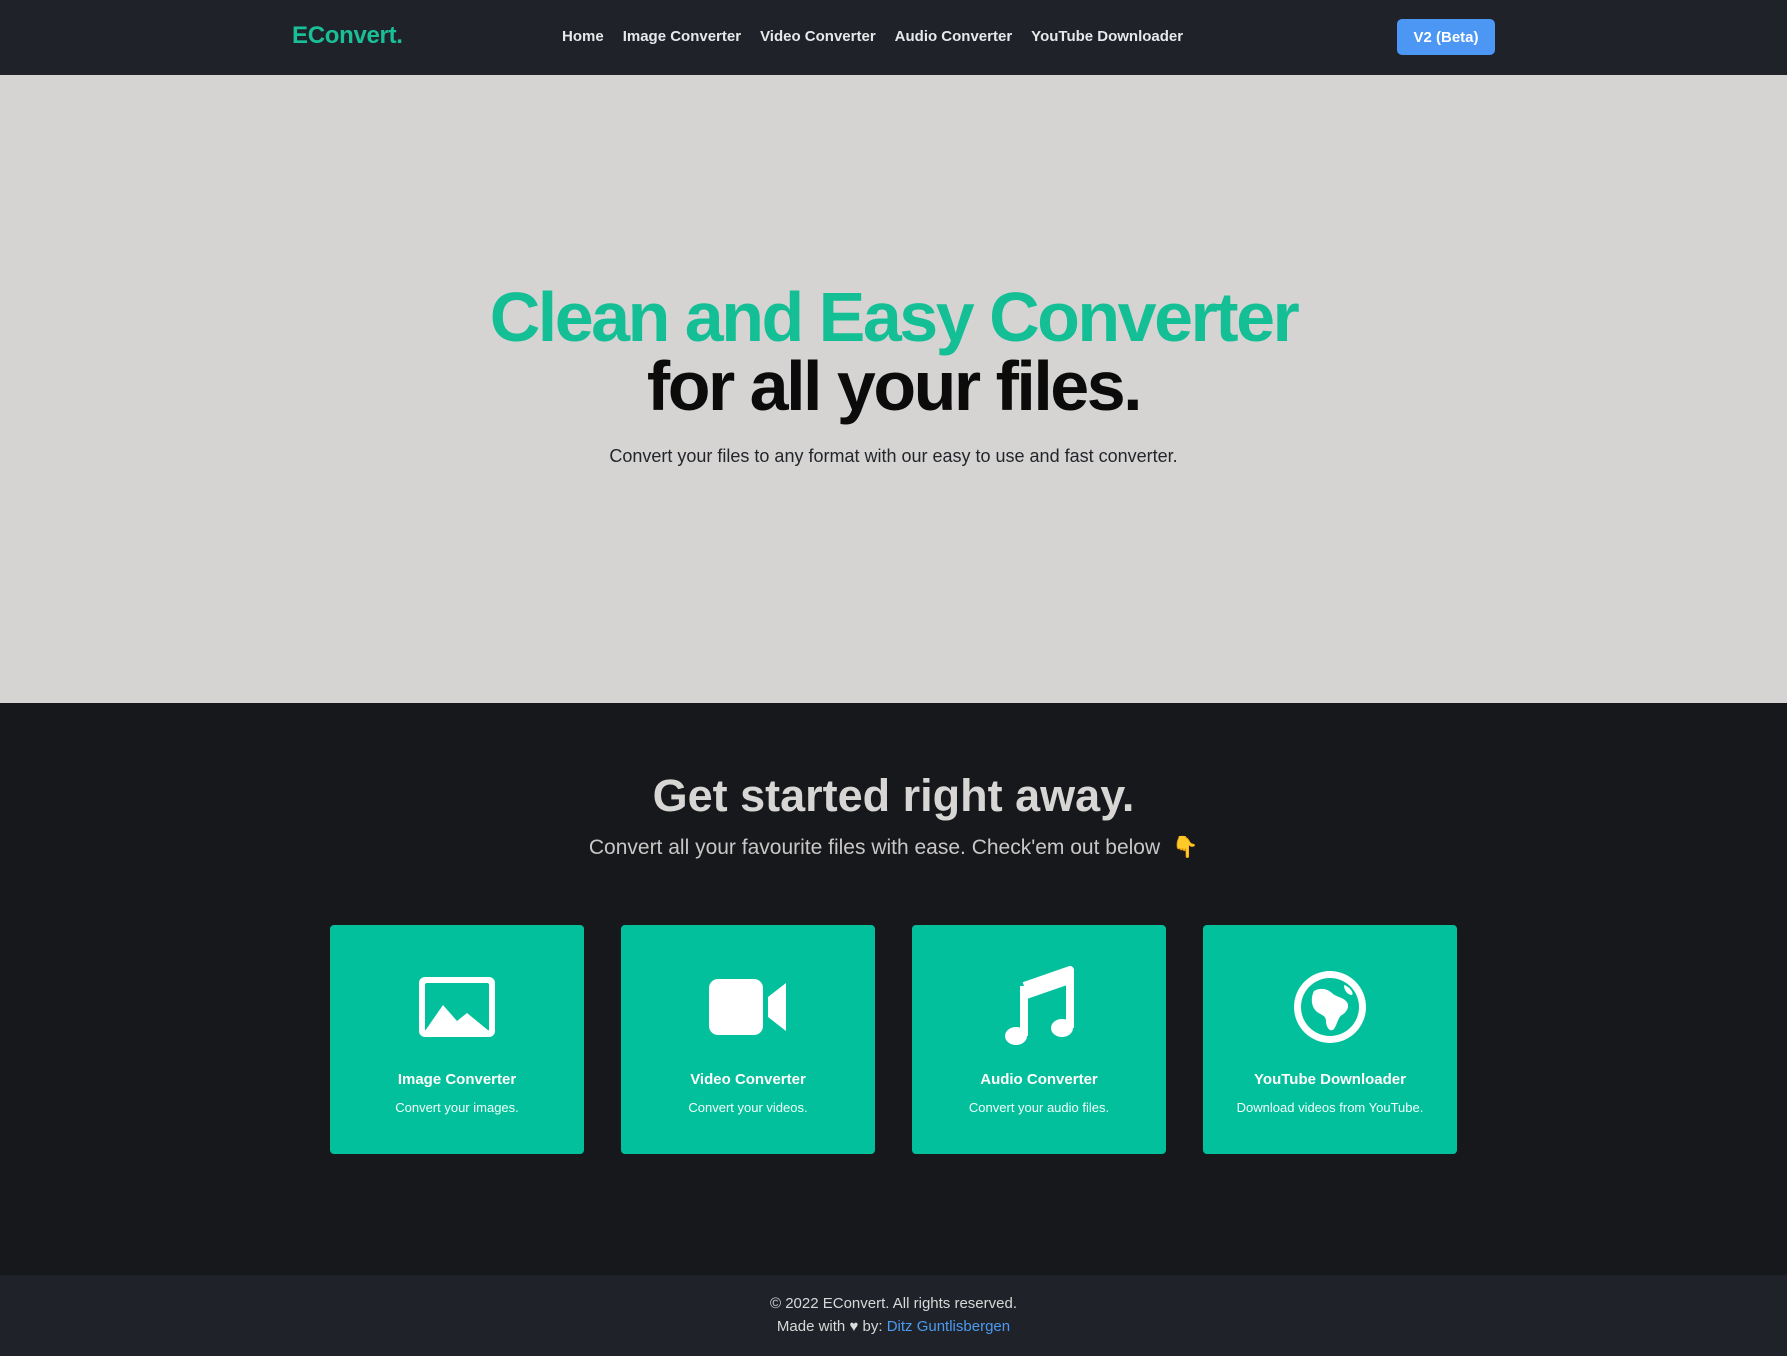  Describe the element at coordinates (748, 1107) in the screenshot. I see `card-description: Convert your videos.` at that location.